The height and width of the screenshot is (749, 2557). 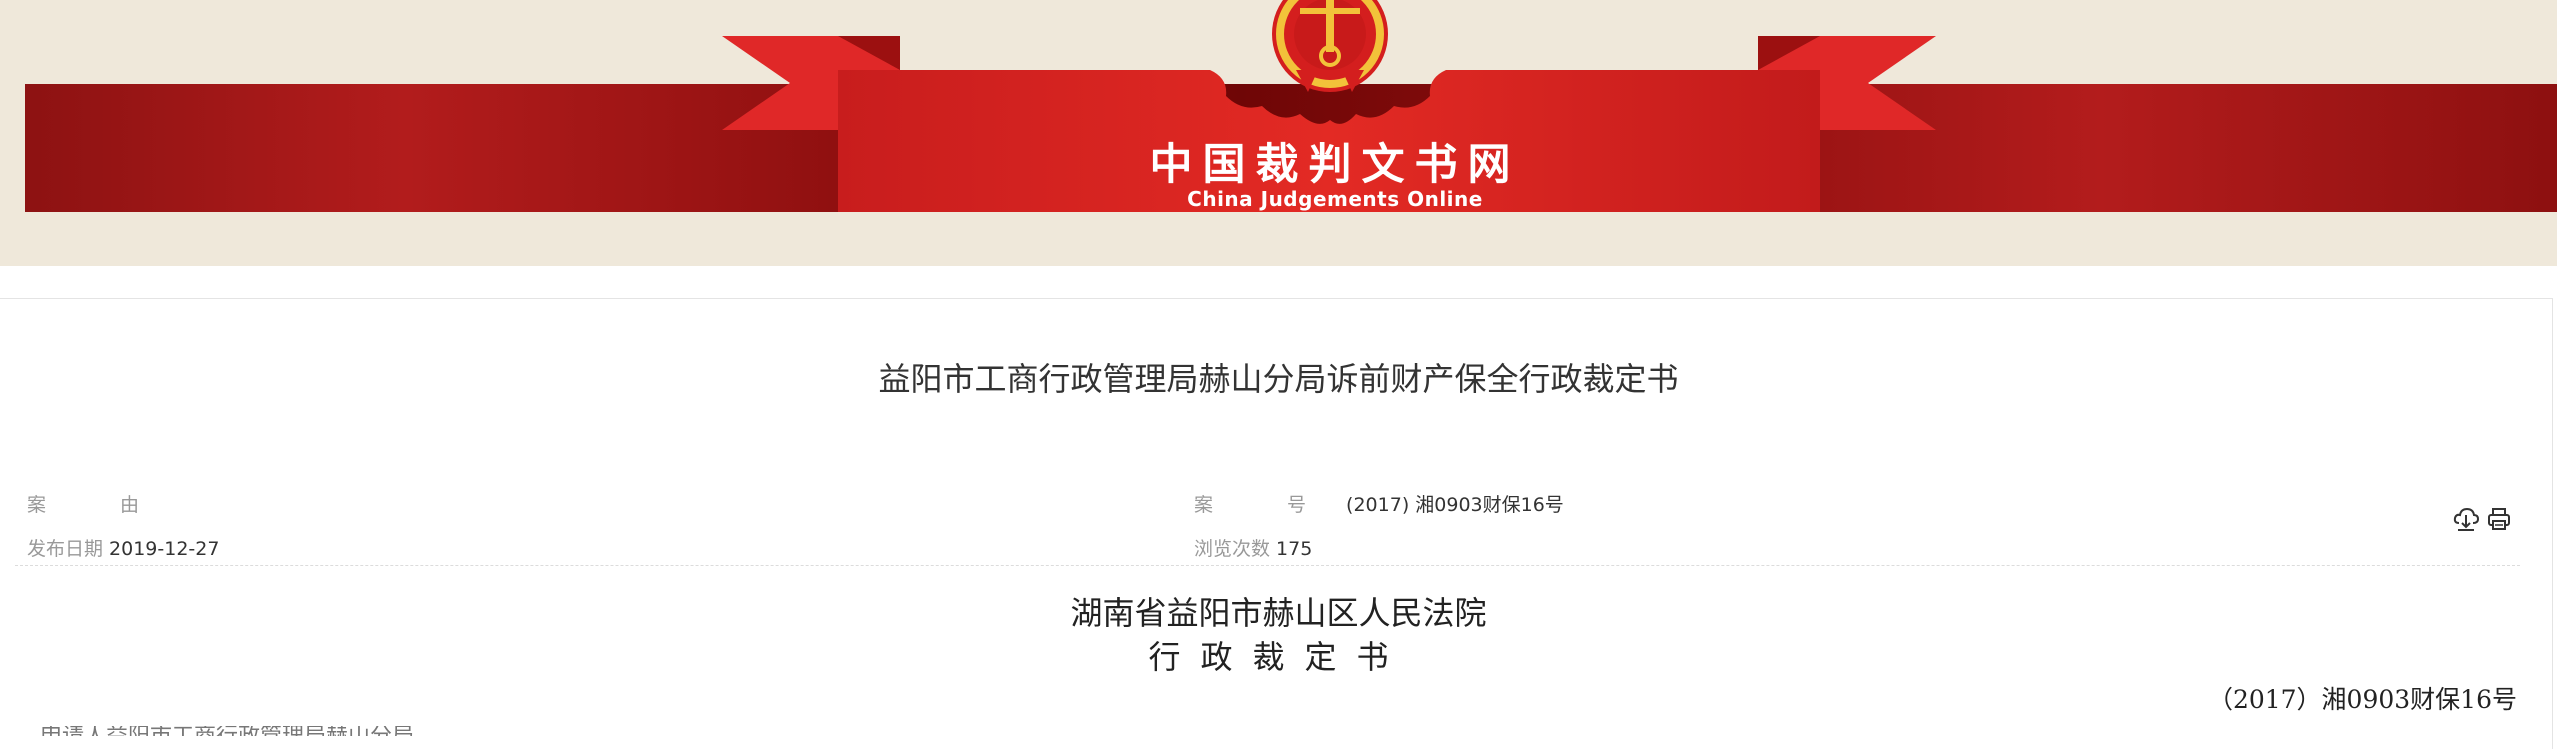 I want to click on meta-divider, so click(x=1267, y=565).